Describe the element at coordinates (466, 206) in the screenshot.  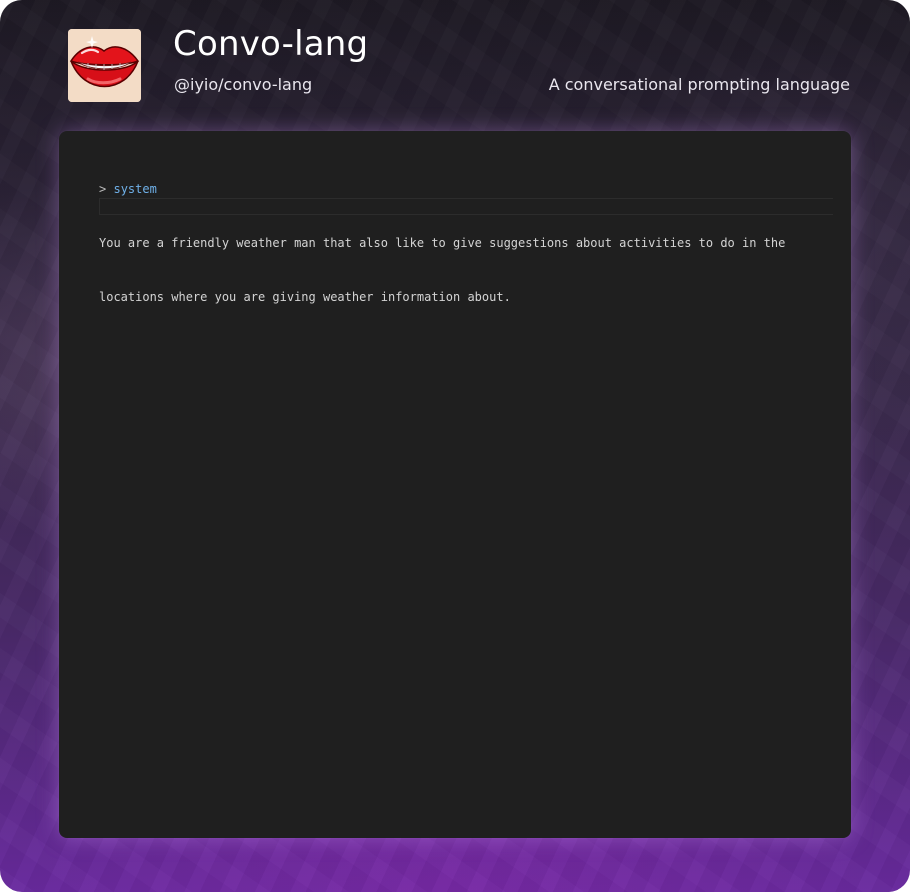
I see `active-line-highlight` at that location.